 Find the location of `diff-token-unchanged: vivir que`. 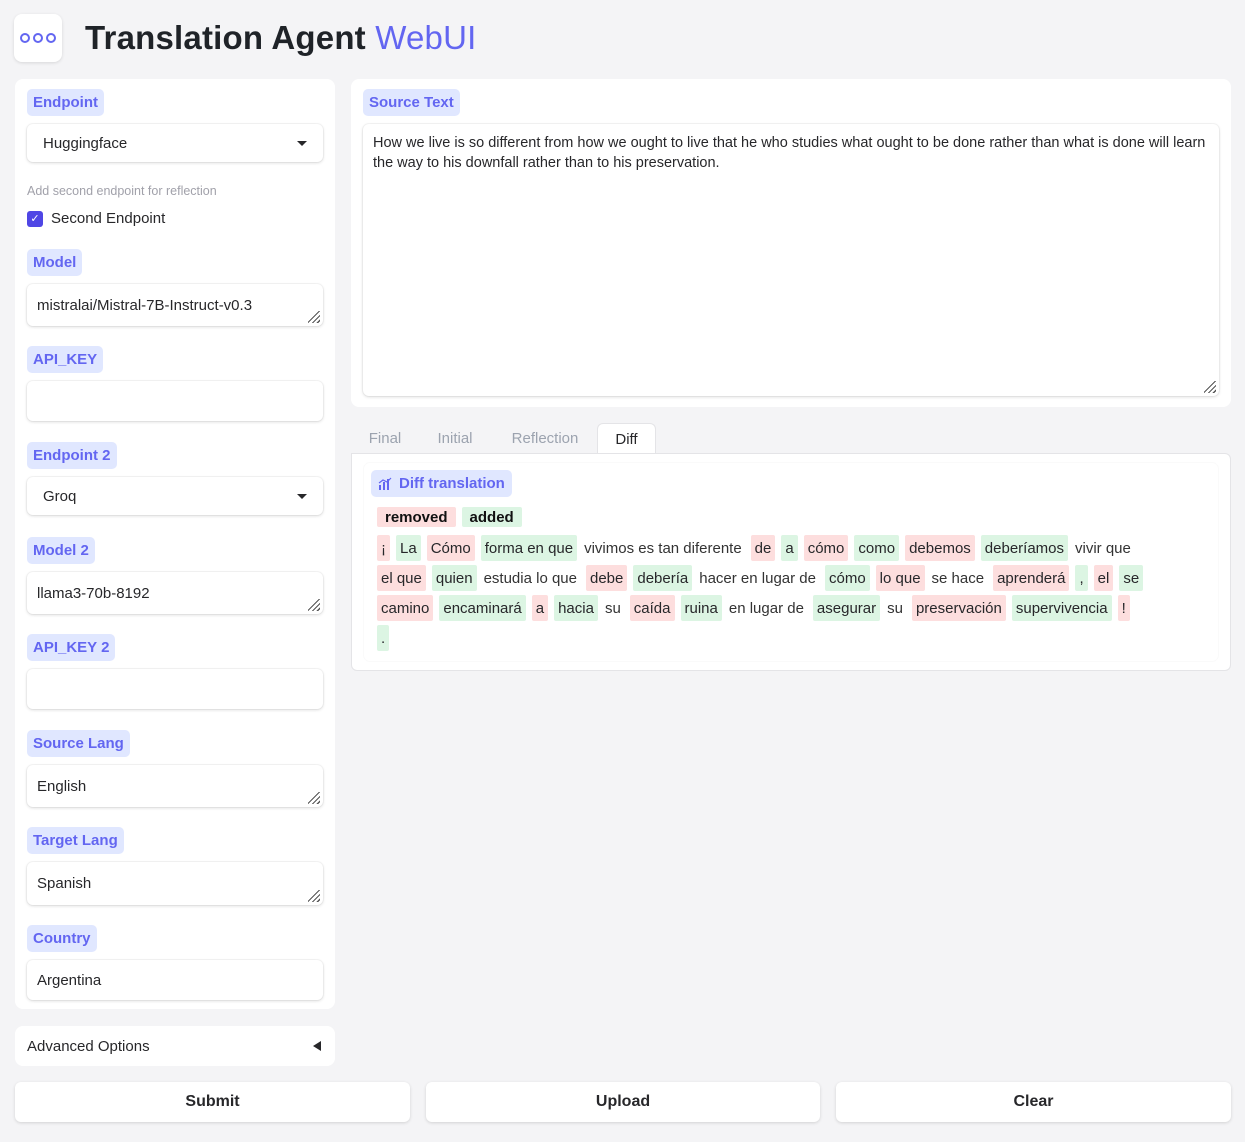

diff-token-unchanged: vivir que is located at coordinates (1103, 548).